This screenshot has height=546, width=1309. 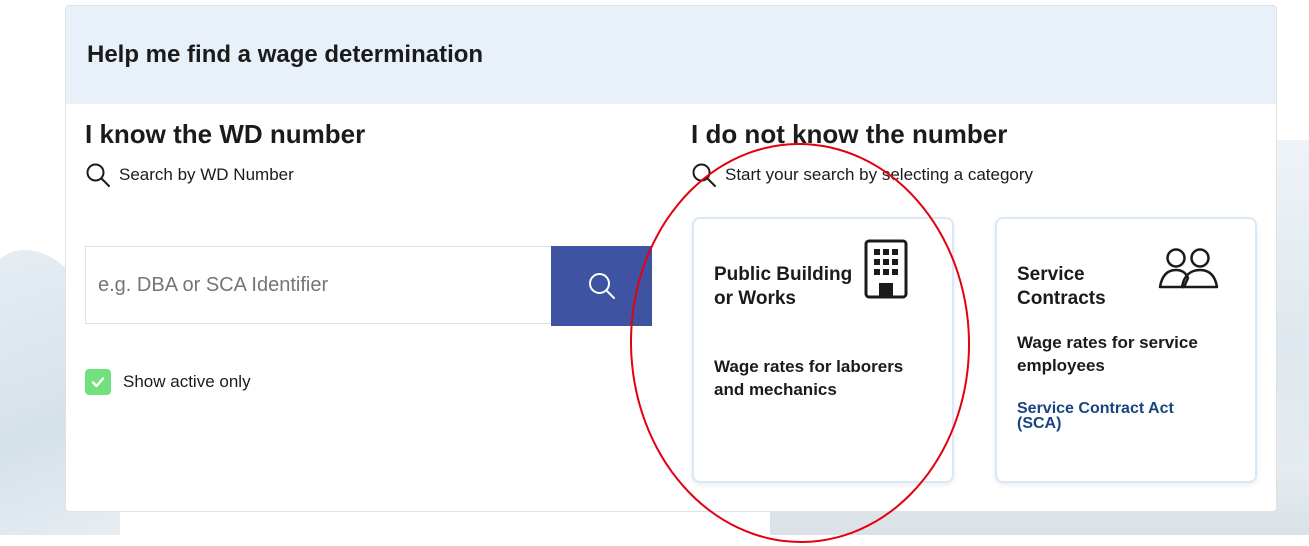 What do you see at coordinates (886, 271) in the screenshot?
I see `building-icon` at bounding box center [886, 271].